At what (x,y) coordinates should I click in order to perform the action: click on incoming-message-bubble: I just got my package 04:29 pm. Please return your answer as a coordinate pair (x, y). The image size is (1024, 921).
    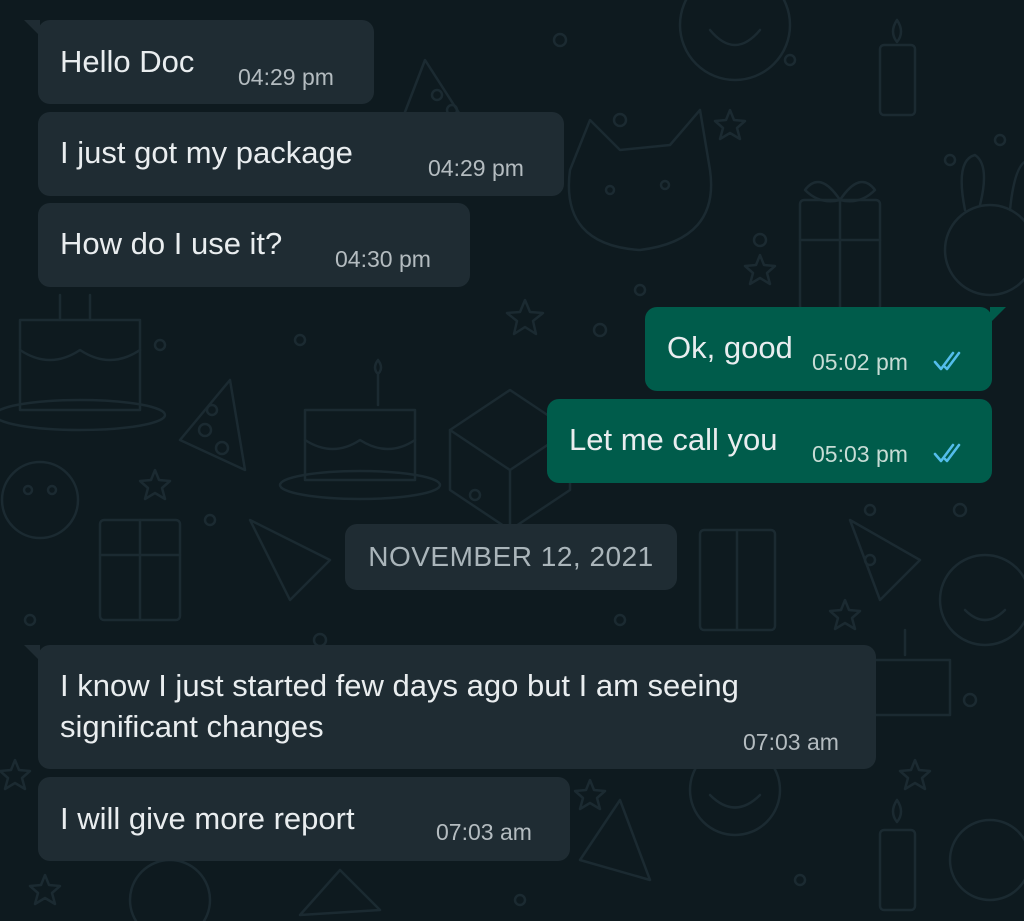
    Looking at the image, I should click on (301, 154).